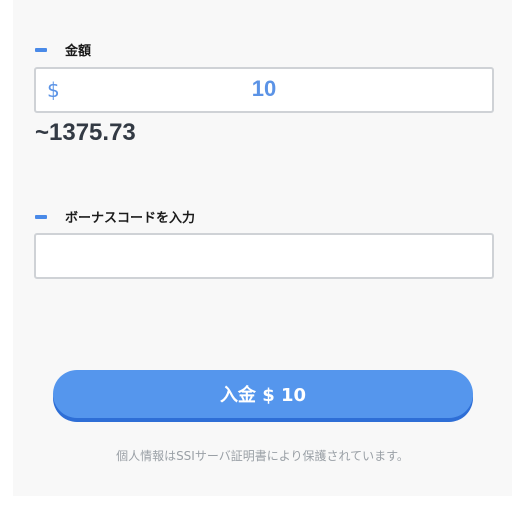 The image size is (524, 508). I want to click on deposit-button-label: 入金 $ 10, so click(263, 395).